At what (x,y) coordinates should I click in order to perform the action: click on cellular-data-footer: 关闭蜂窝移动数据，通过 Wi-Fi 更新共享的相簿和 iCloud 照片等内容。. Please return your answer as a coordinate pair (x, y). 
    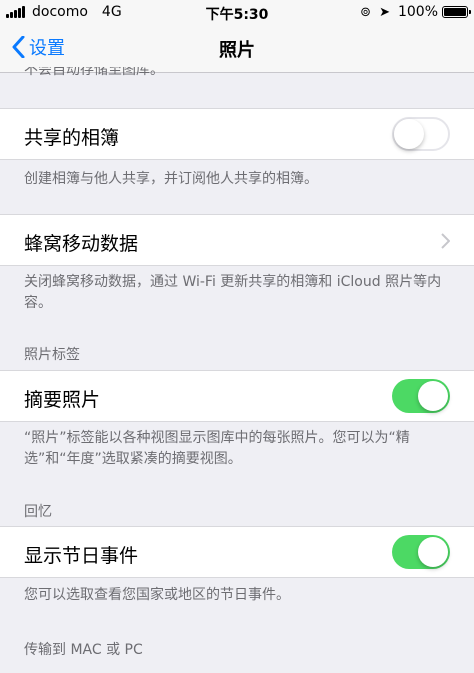
    Looking at the image, I should click on (233, 292).